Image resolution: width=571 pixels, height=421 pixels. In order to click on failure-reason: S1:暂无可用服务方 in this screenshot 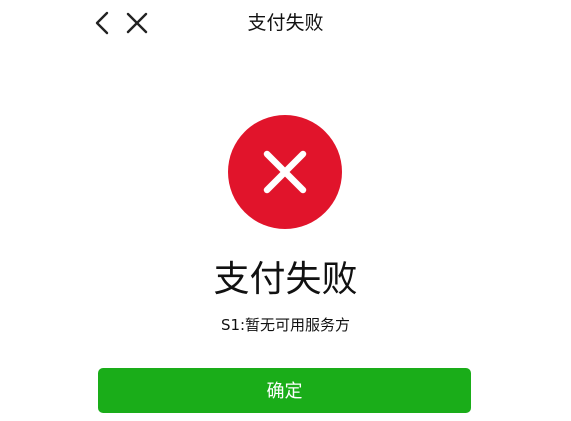, I will do `click(285, 325)`.